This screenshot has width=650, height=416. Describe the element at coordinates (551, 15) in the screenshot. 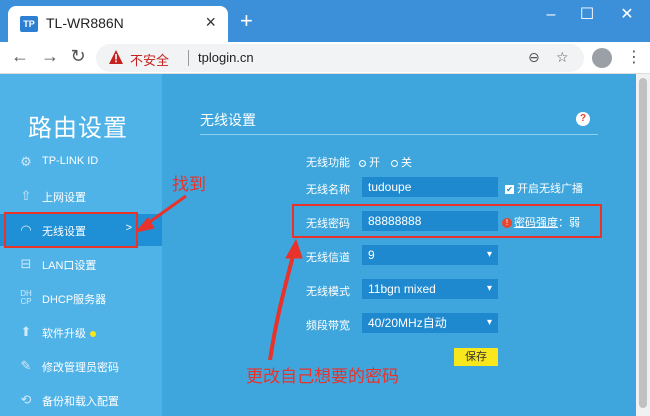

I see `minimize-button: –` at that location.